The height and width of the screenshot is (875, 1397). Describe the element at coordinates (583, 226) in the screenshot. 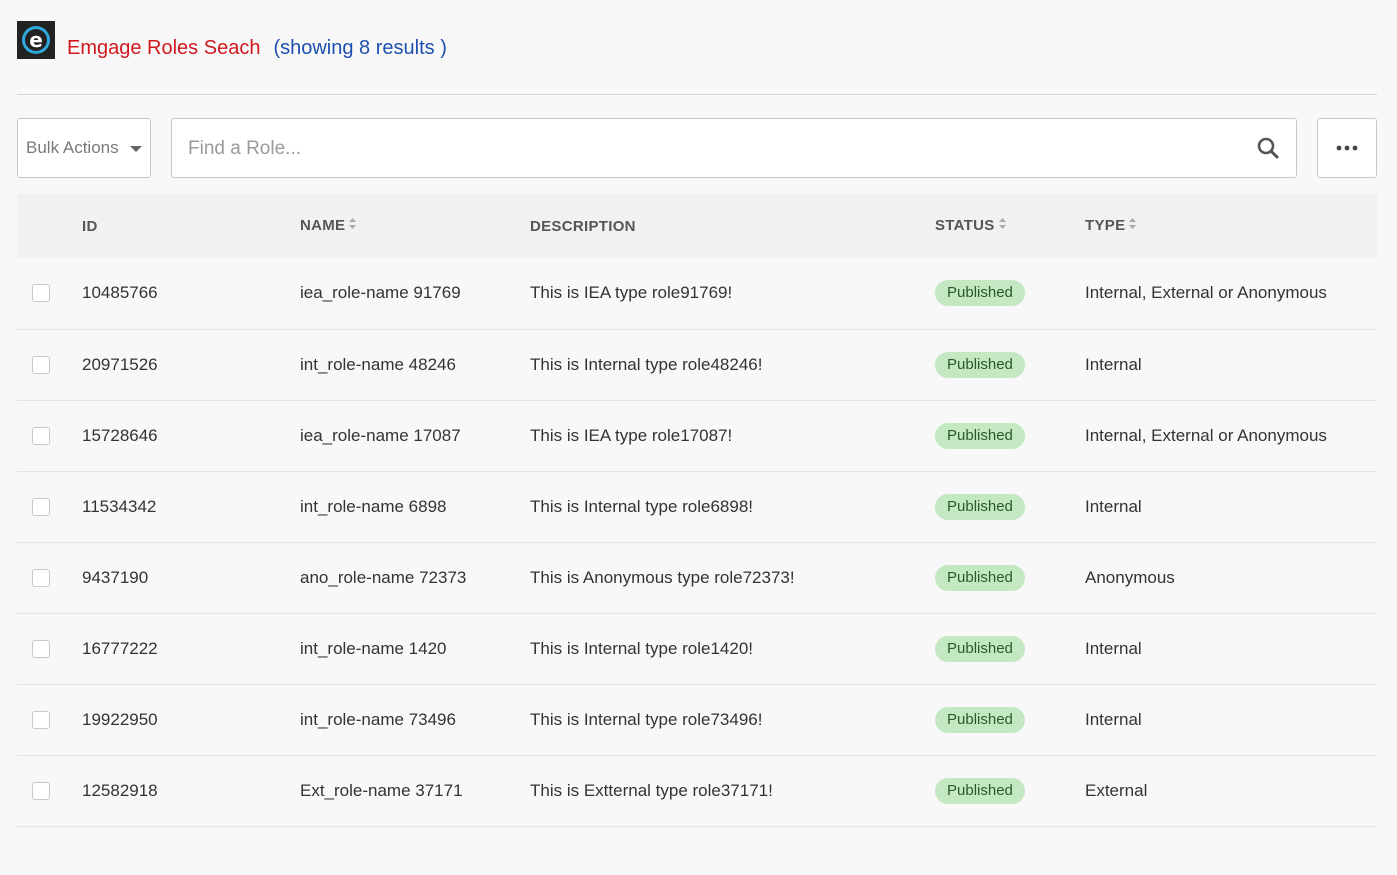

I see `column-header-description: DESCRIPTION` at that location.